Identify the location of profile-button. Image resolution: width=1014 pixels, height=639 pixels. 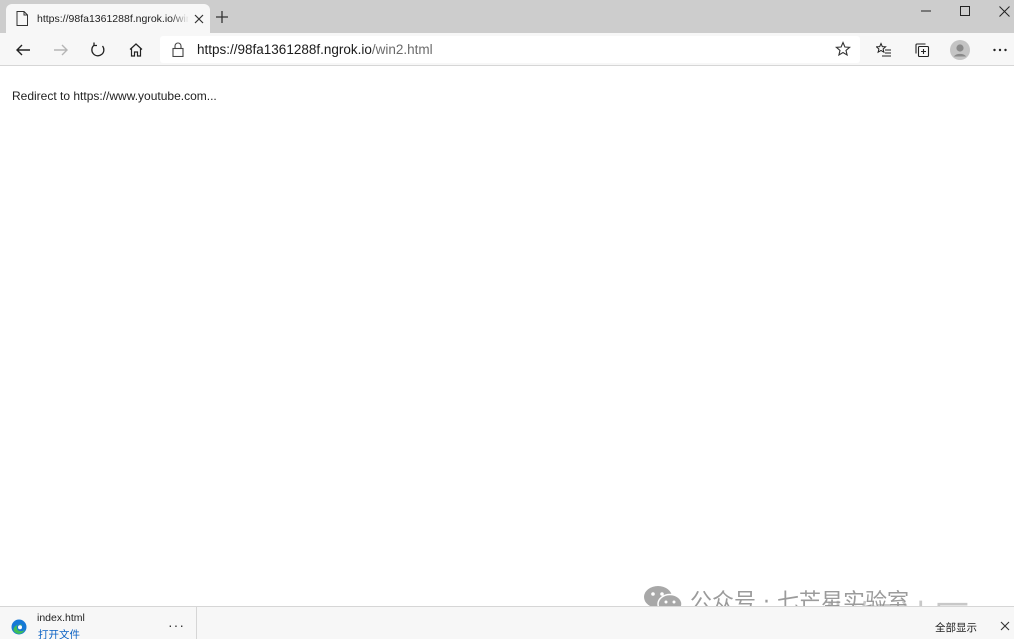
(960, 50).